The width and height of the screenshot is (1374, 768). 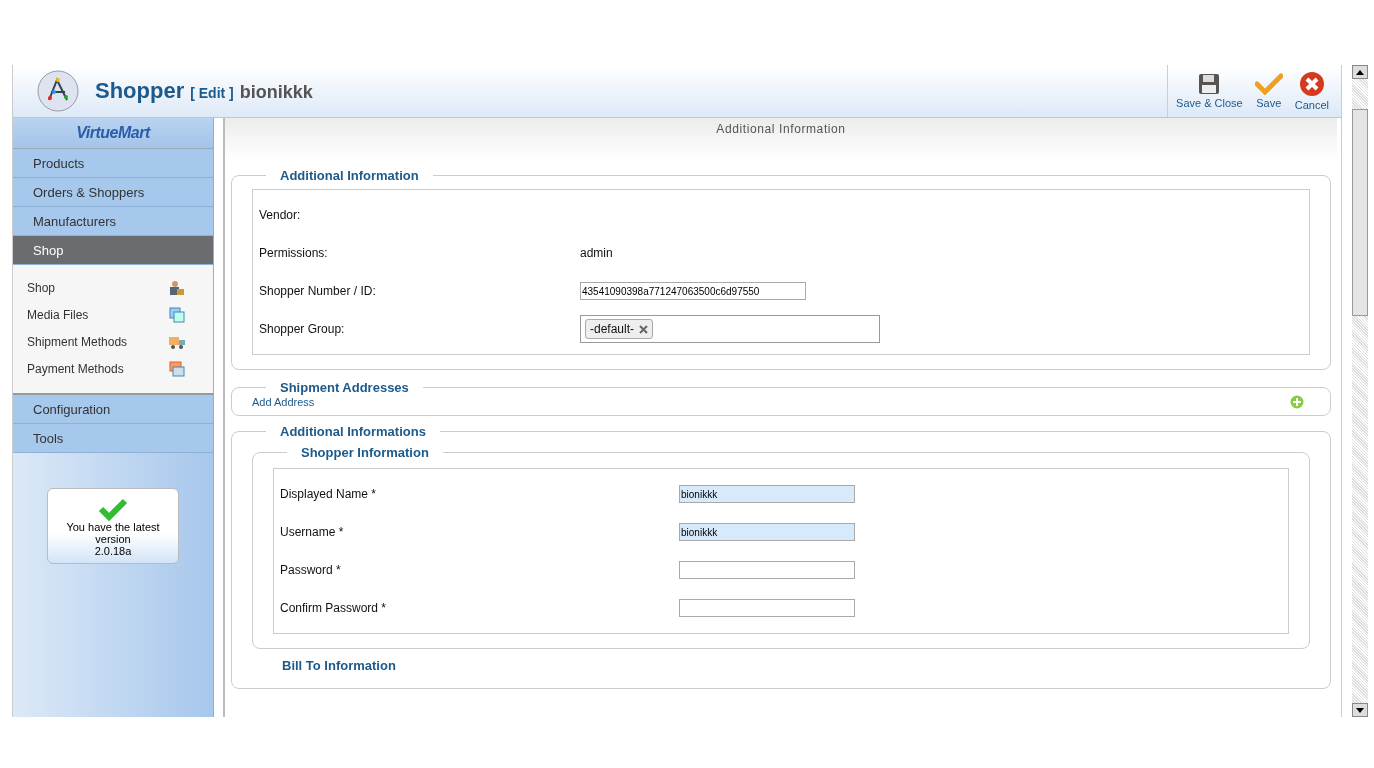 What do you see at coordinates (344, 387) in the screenshot?
I see `section-legend: Shipment Addresses` at bounding box center [344, 387].